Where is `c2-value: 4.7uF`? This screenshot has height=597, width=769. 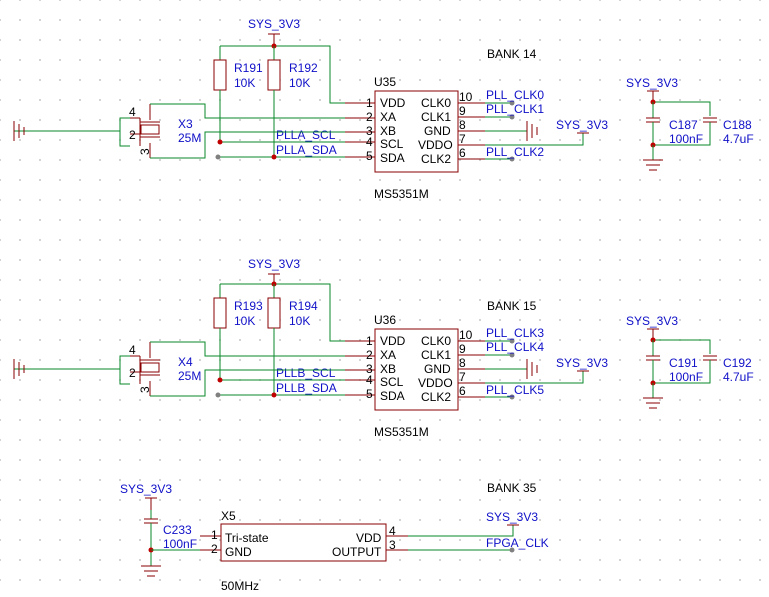
c2-value: 4.7uF is located at coordinates (738, 139).